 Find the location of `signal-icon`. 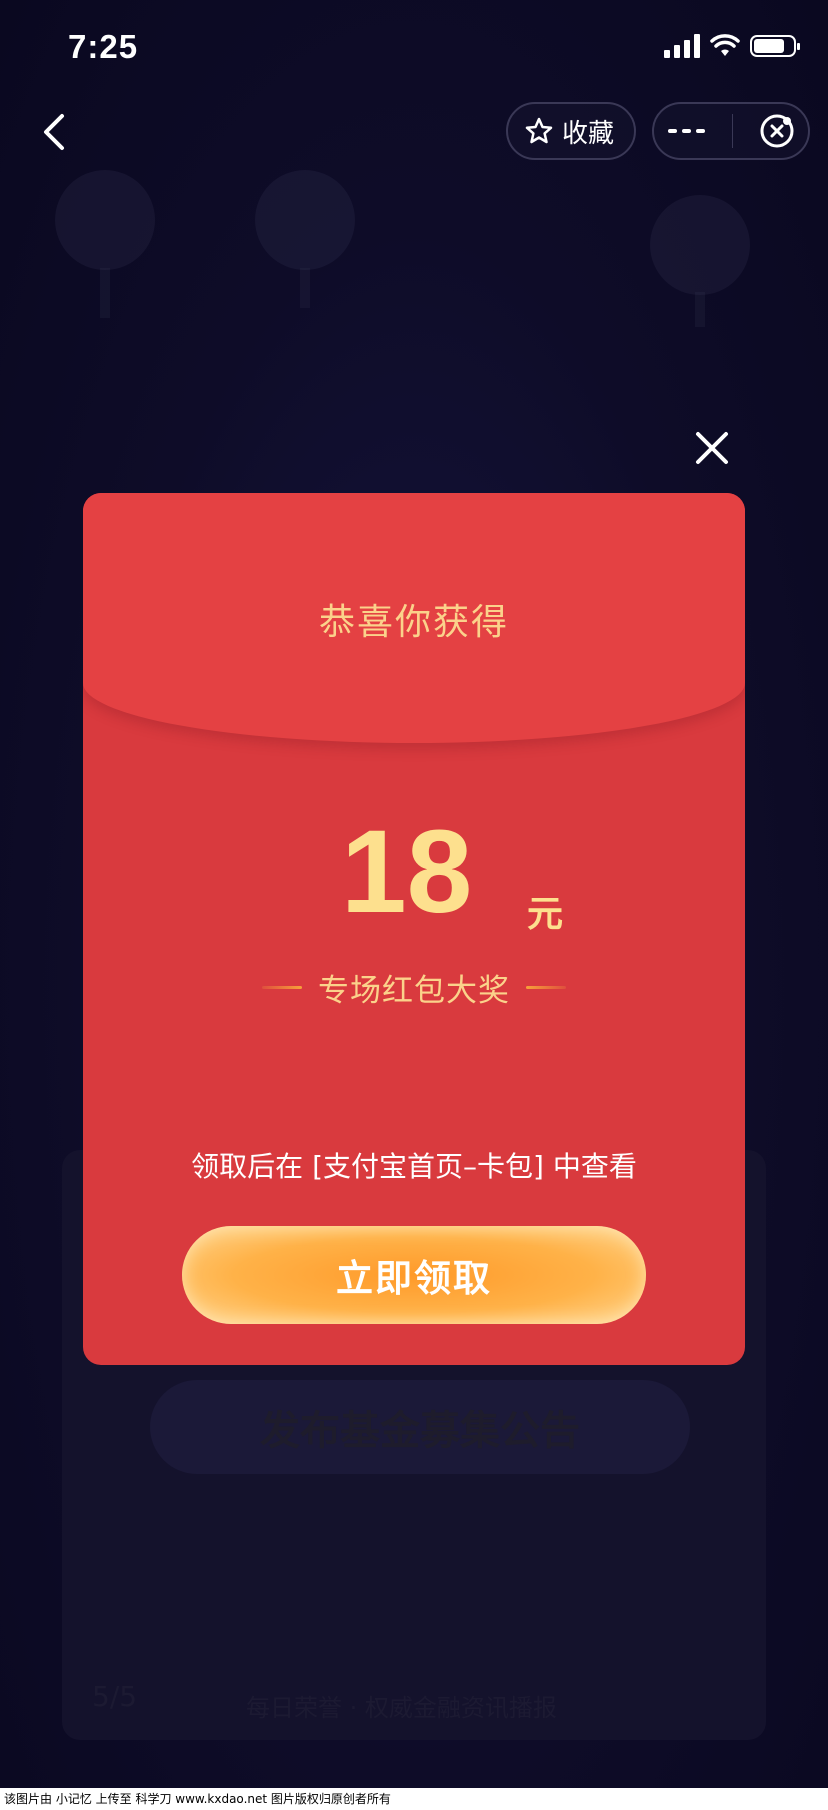

signal-icon is located at coordinates (682, 46).